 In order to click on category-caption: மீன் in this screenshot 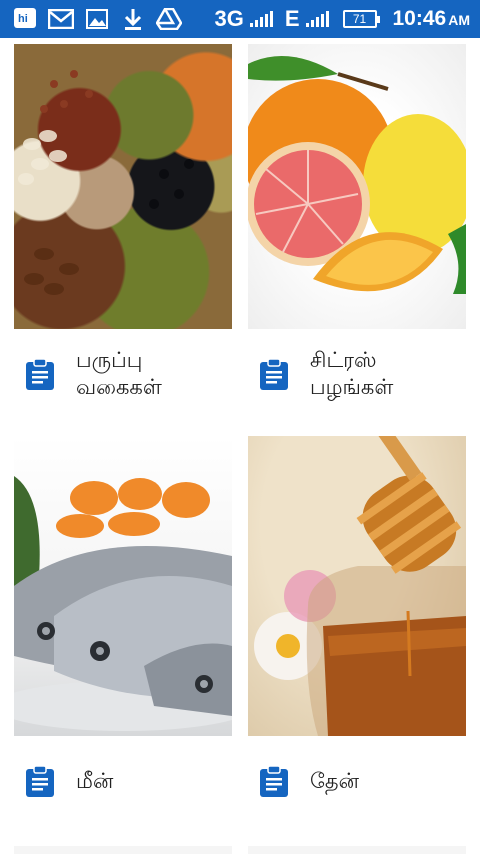, I will do `click(123, 781)`.